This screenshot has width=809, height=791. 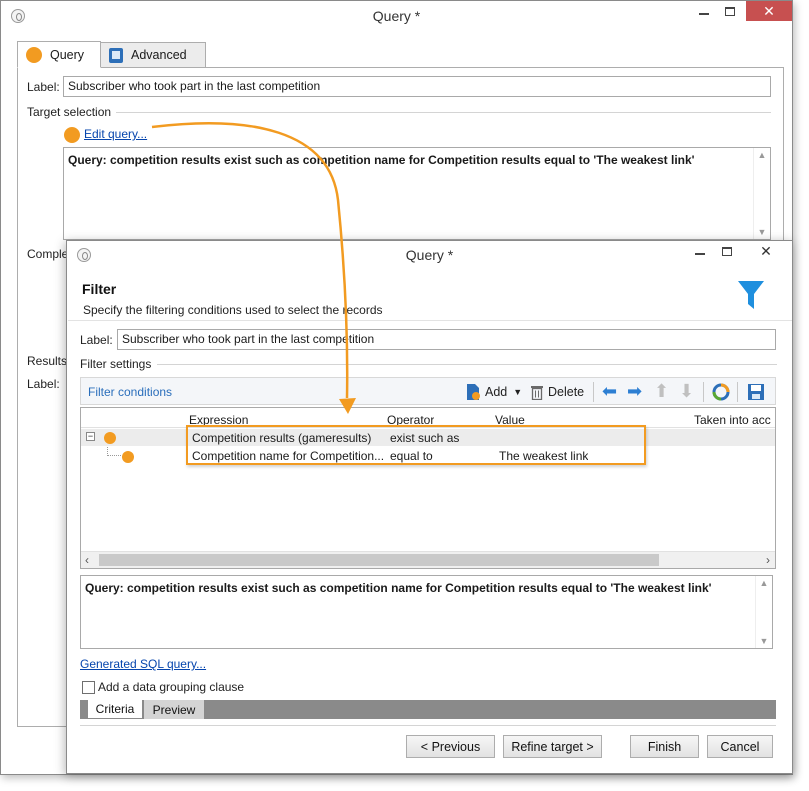 I want to click on tab-query: Query, so click(x=59, y=54).